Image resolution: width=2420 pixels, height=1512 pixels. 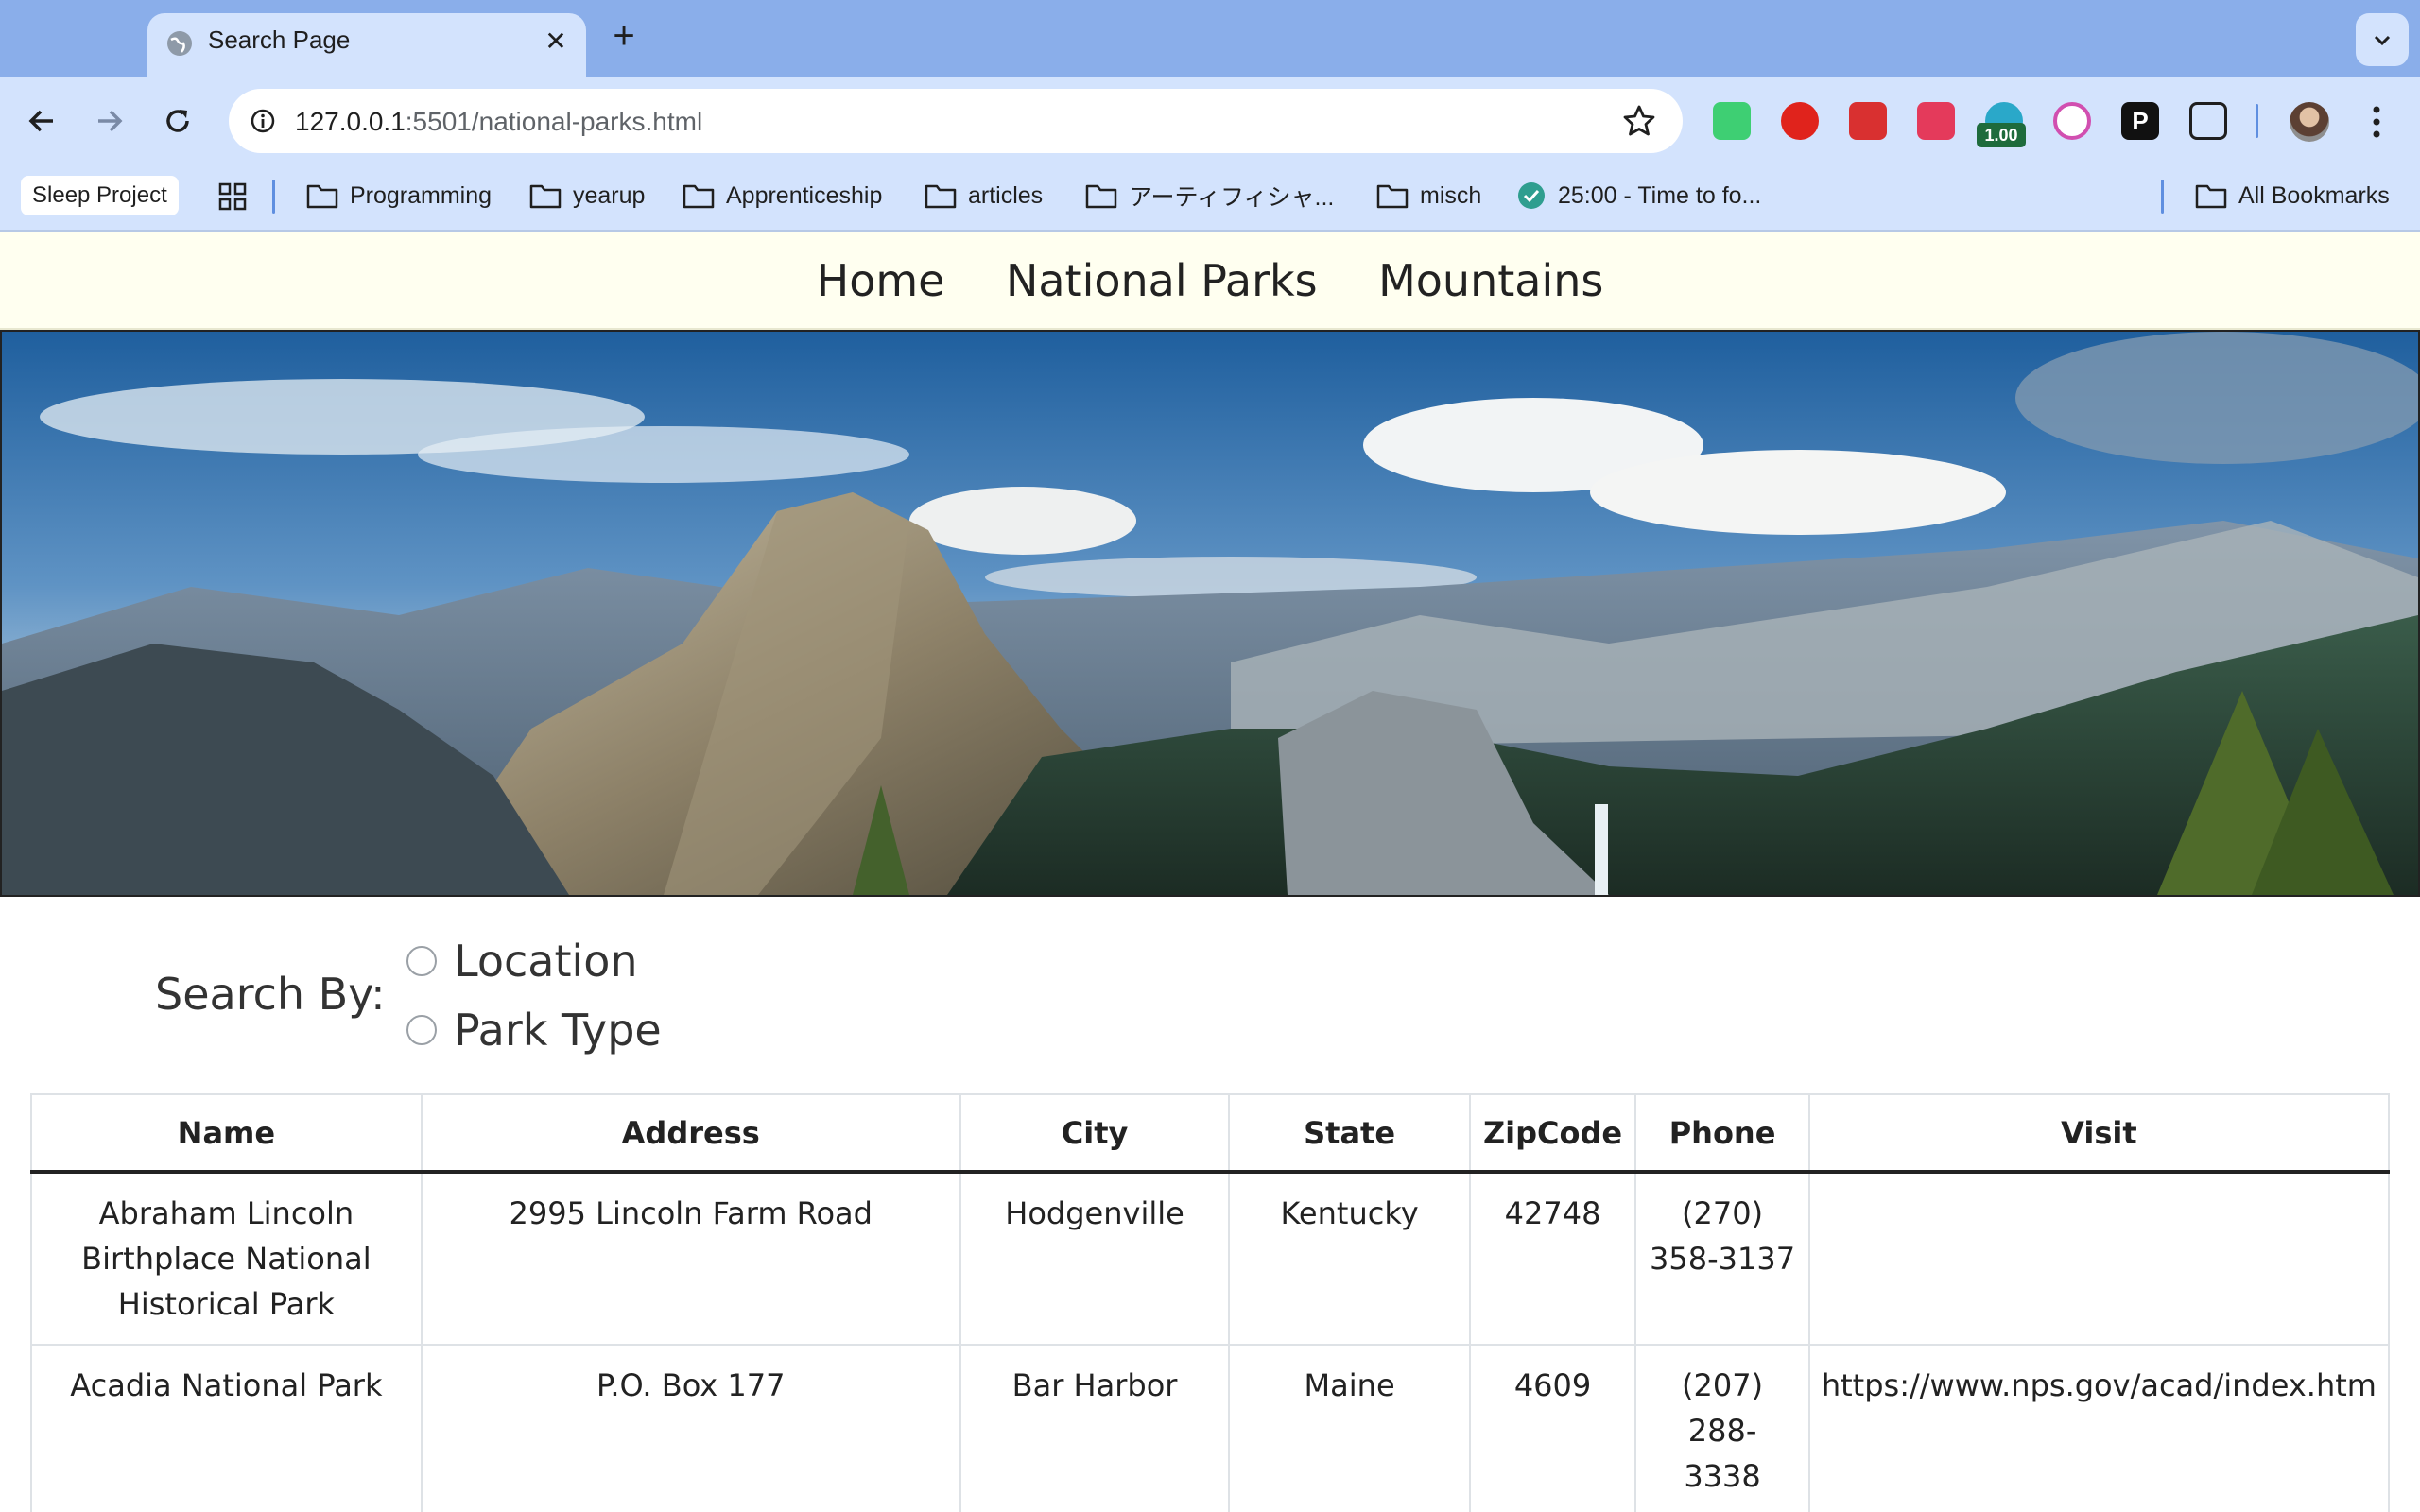 I want to click on apps-grid-icon, so click(x=233, y=196).